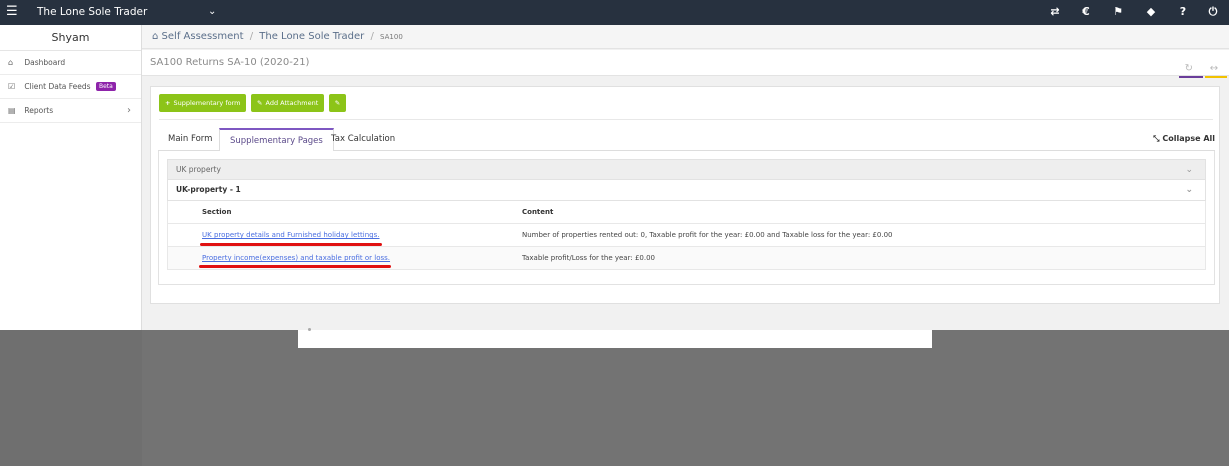 This screenshot has height=466, width=1229. Describe the element at coordinates (1086, 12) in the screenshot. I see `currency-icon: €` at that location.